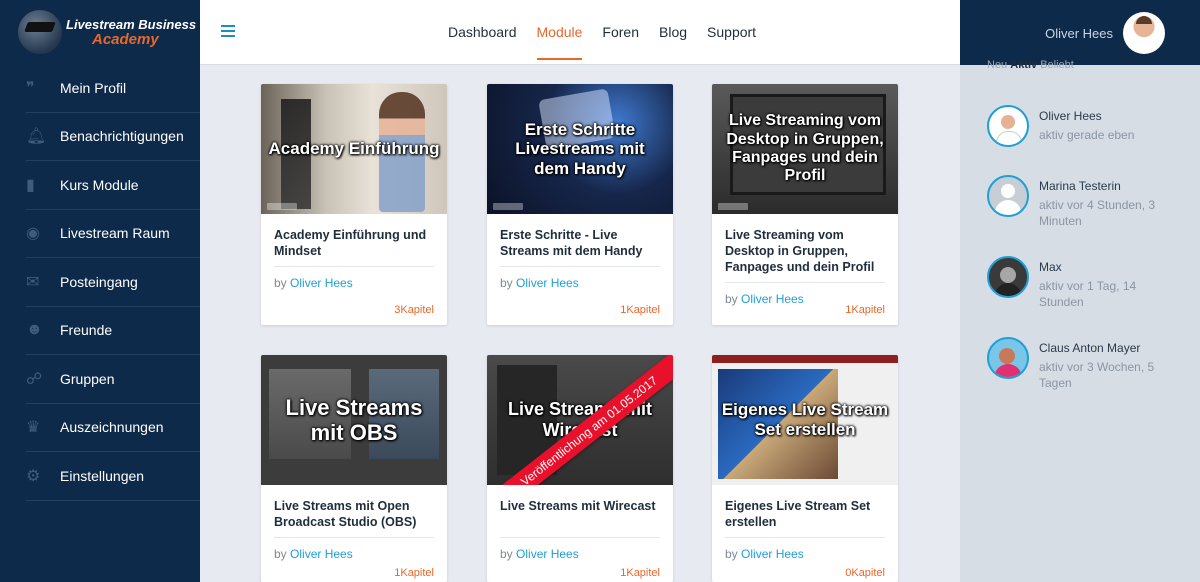 This screenshot has width=1200, height=582. Describe the element at coordinates (1109, 116) in the screenshot. I see `member-name: Oliver Hees` at that location.